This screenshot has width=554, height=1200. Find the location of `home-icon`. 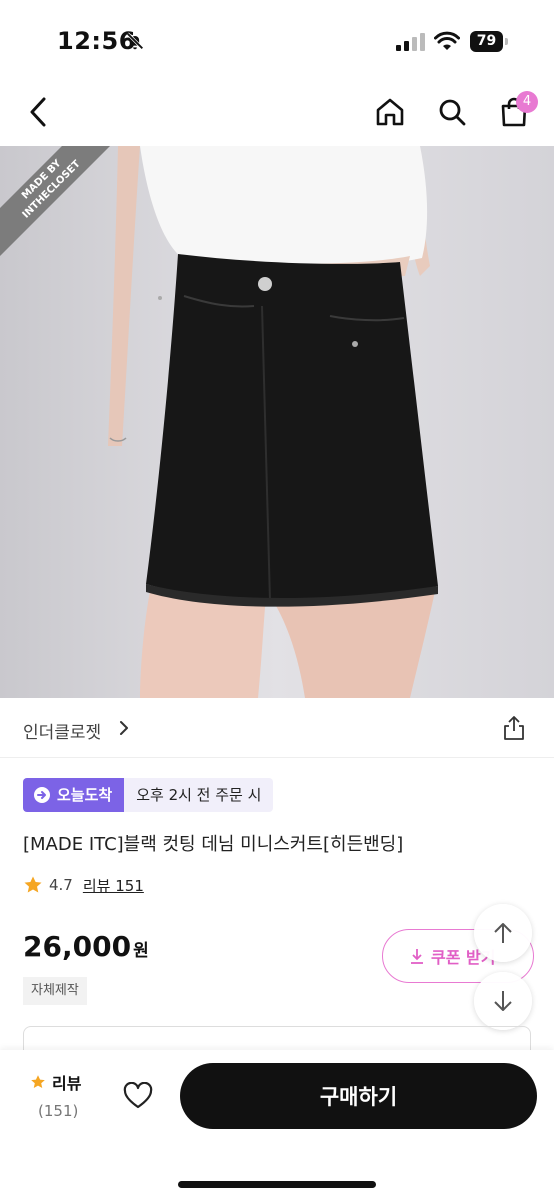

home-icon is located at coordinates (390, 112).